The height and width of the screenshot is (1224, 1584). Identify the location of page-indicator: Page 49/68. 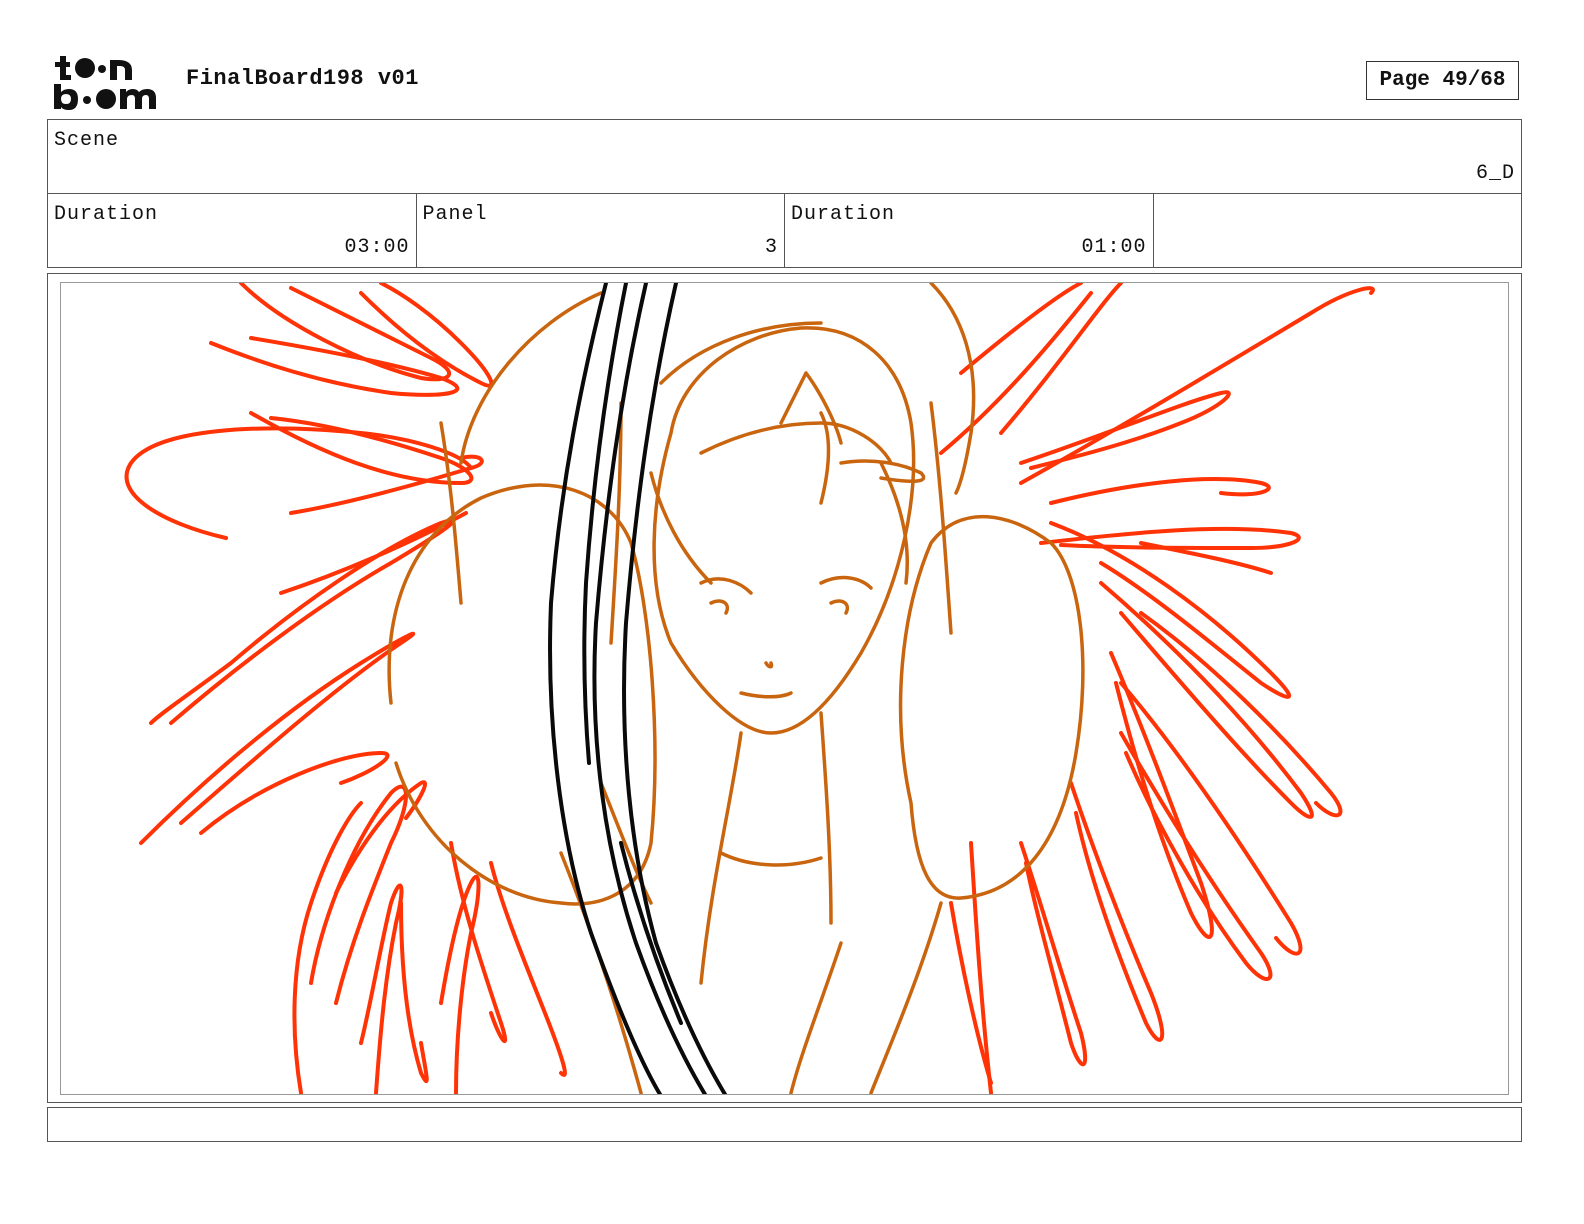
(1442, 80).